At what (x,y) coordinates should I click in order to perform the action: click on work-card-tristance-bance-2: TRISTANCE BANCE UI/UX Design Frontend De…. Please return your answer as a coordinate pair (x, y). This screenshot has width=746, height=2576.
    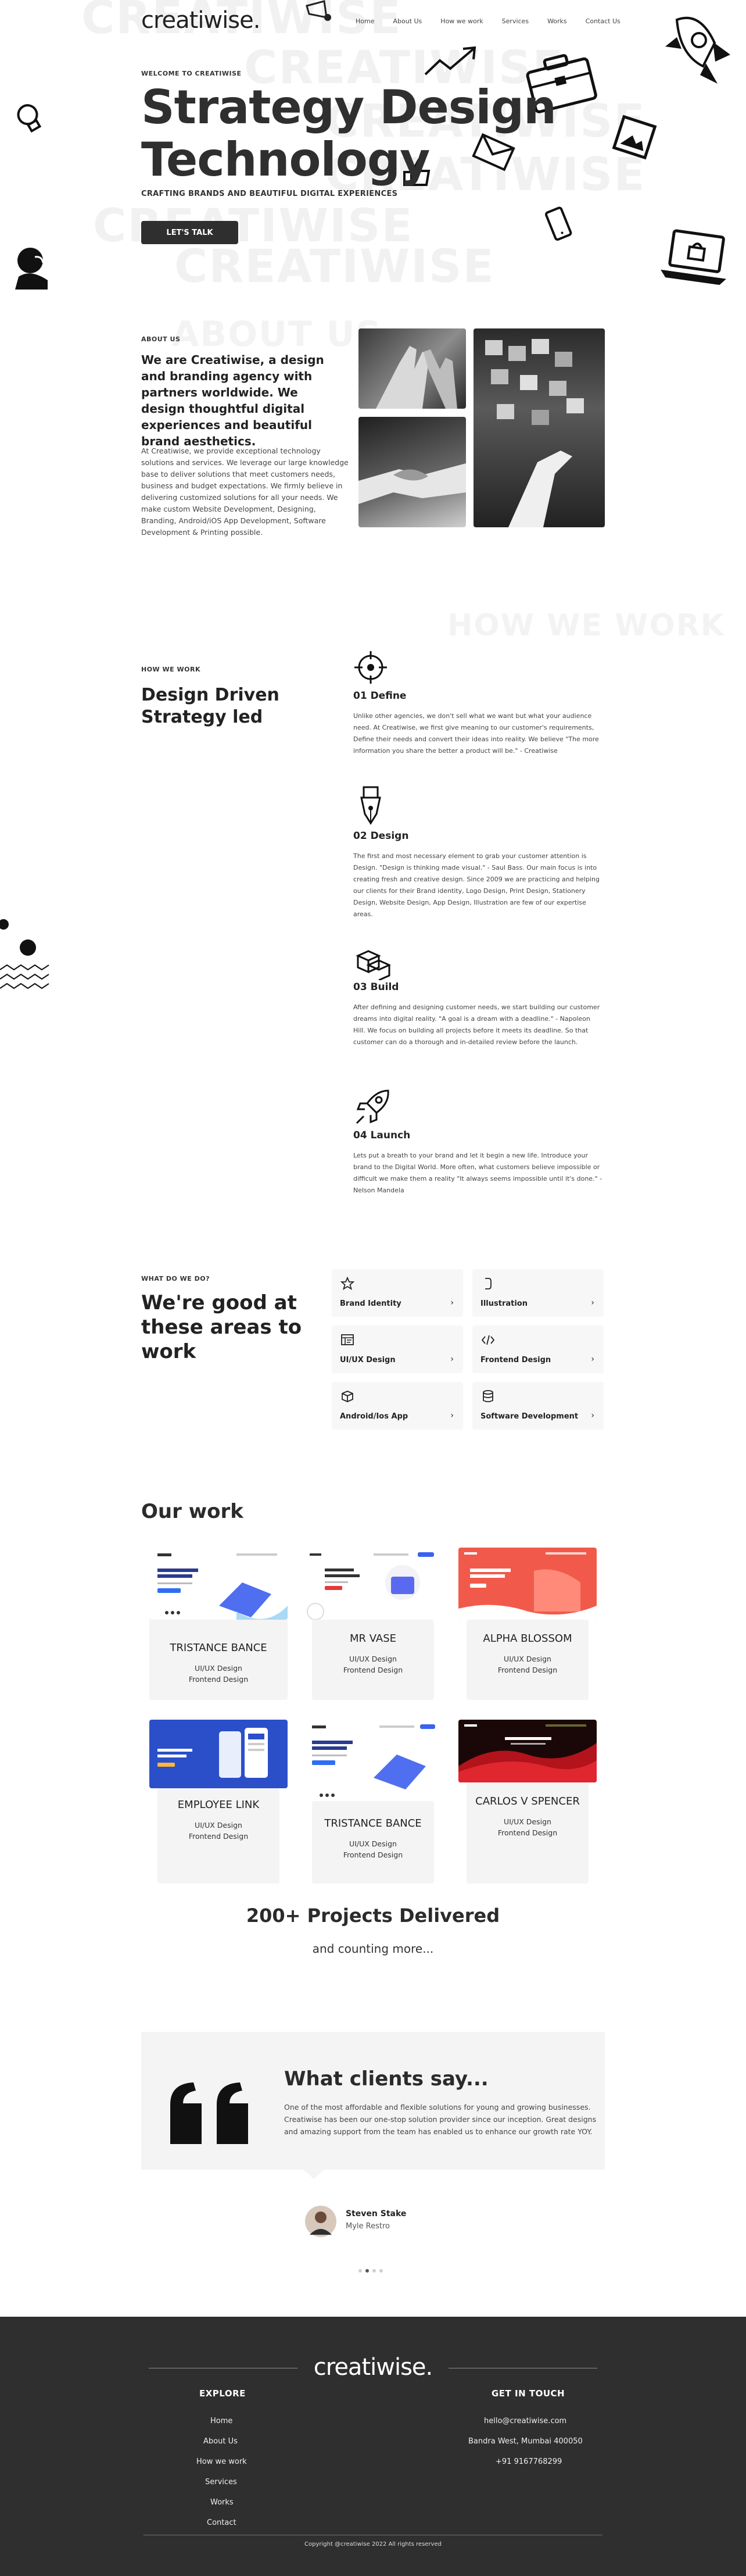
    Looking at the image, I should click on (373, 1802).